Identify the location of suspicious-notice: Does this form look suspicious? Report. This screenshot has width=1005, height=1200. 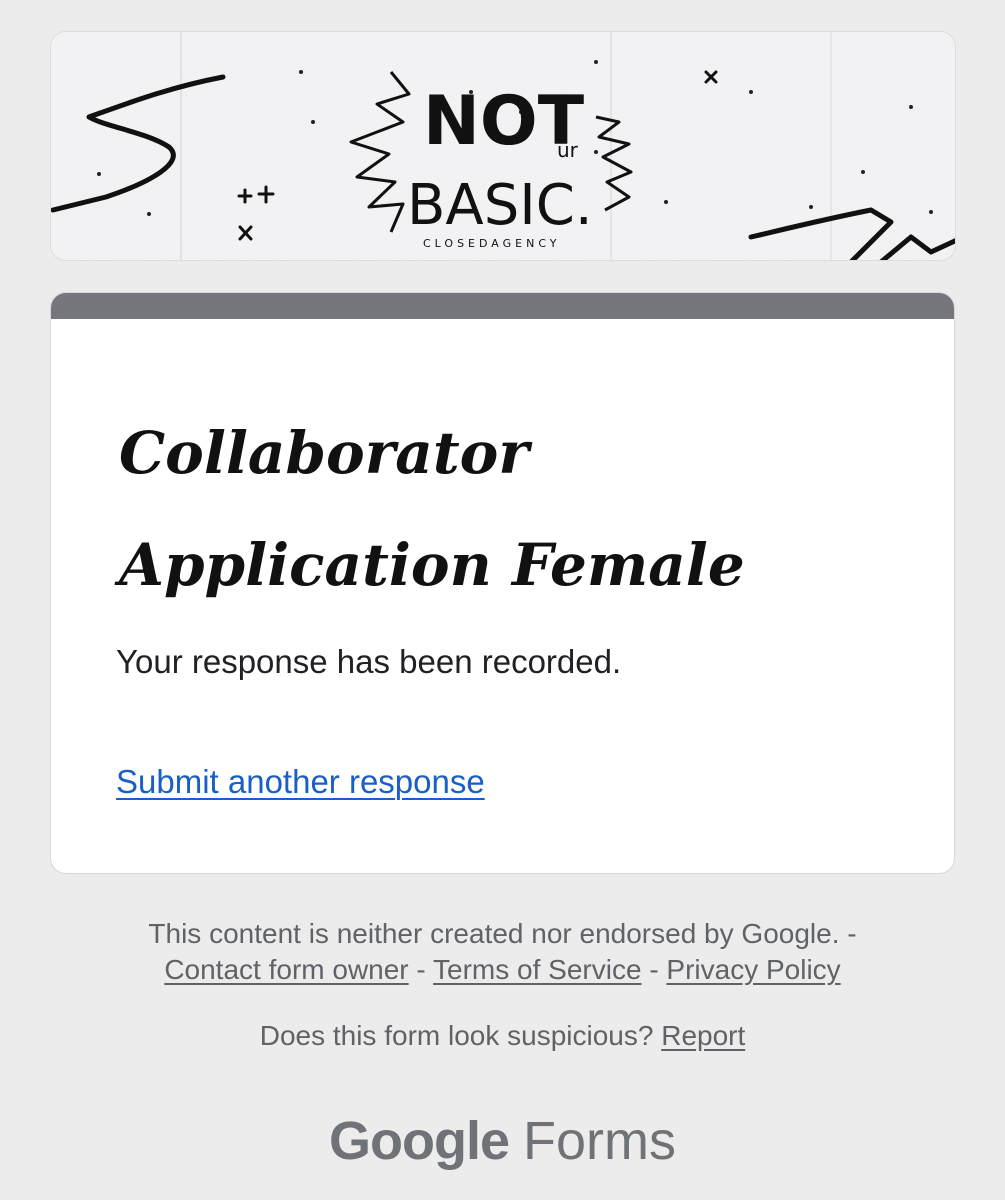
(502, 1036).